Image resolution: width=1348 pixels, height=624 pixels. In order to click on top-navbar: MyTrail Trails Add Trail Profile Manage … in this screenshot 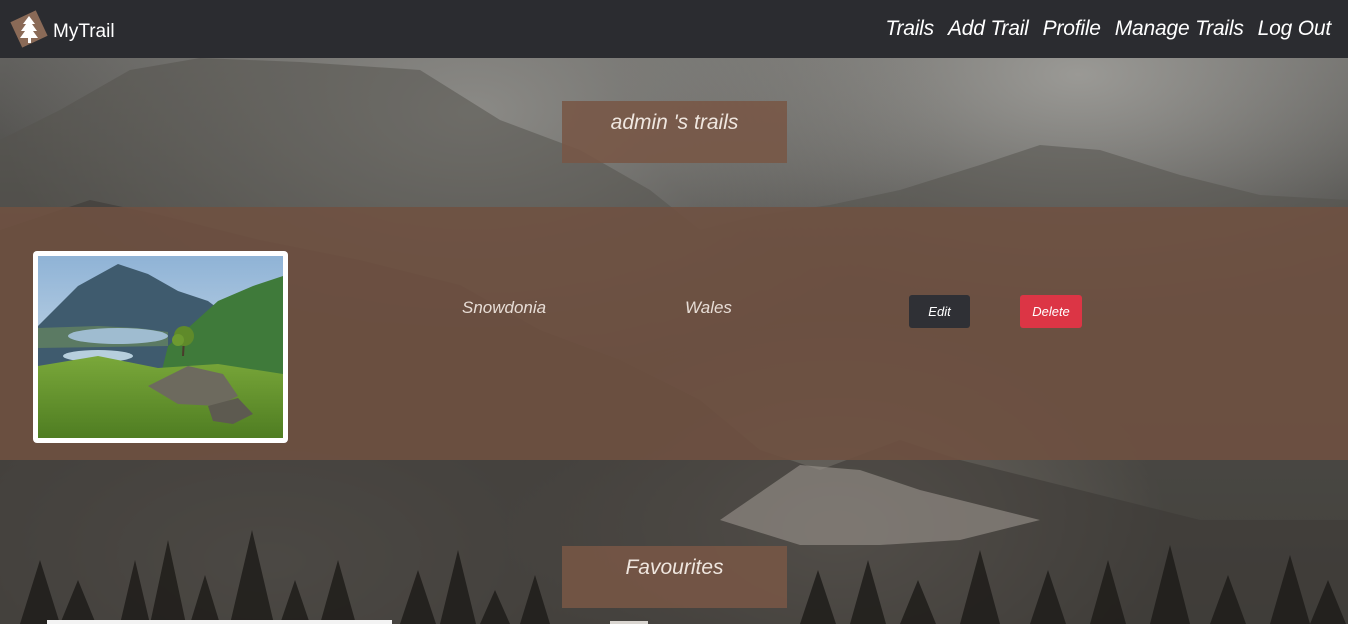, I will do `click(674, 29)`.